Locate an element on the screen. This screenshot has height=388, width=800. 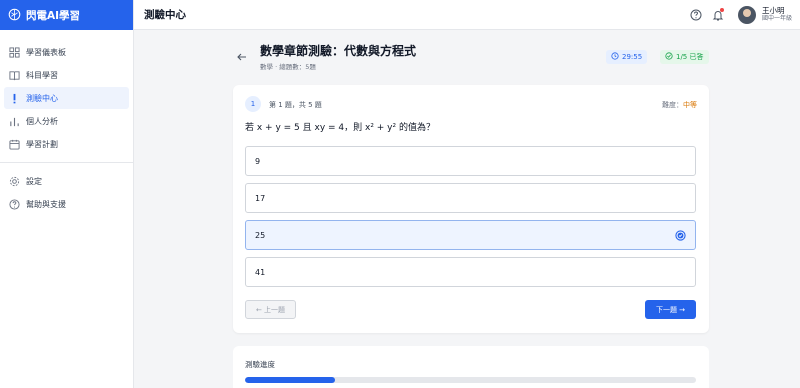
sidebar-item-label: 學習儀表板 is located at coordinates (46, 52).